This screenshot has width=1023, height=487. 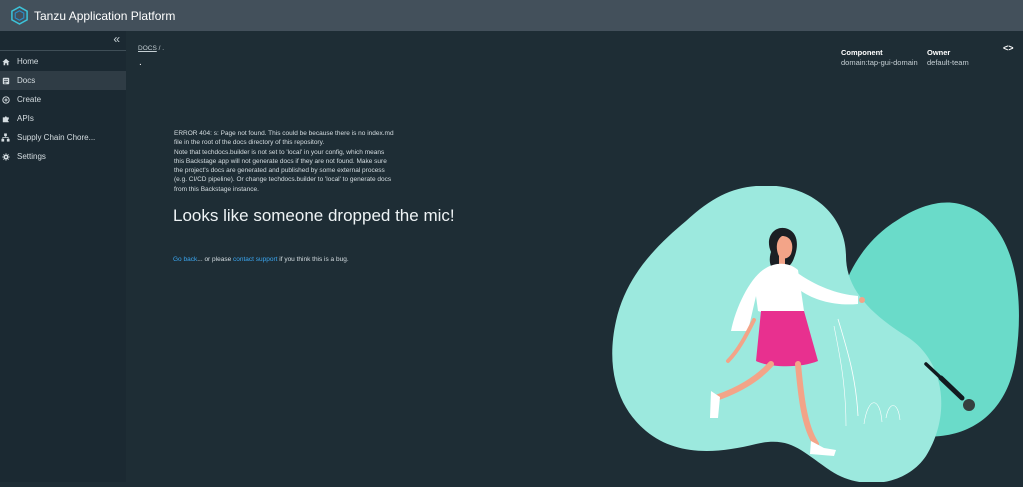 What do you see at coordinates (879, 62) in the screenshot?
I see `component-value: domain:tap-gui-domain` at bounding box center [879, 62].